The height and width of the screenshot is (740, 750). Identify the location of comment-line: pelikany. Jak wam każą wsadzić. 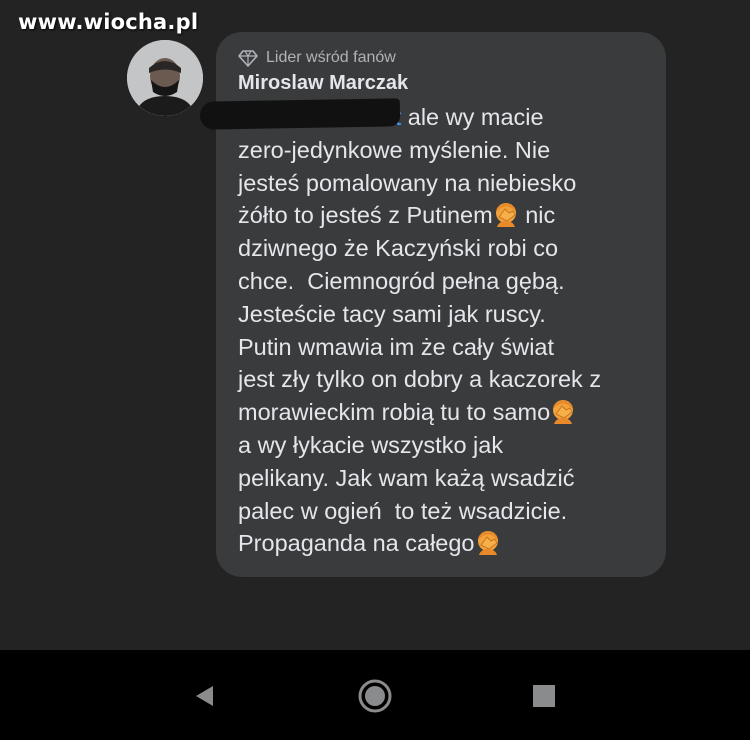
(406, 477).